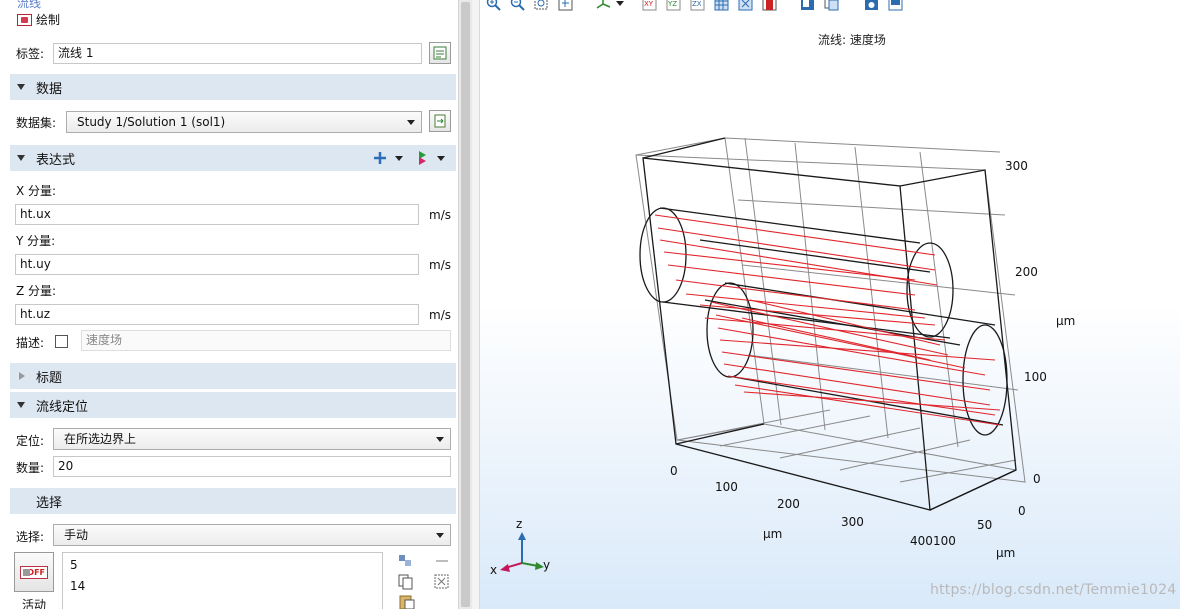 This screenshot has height=609, width=1180. I want to click on plot-draw-icon, so click(24, 19).